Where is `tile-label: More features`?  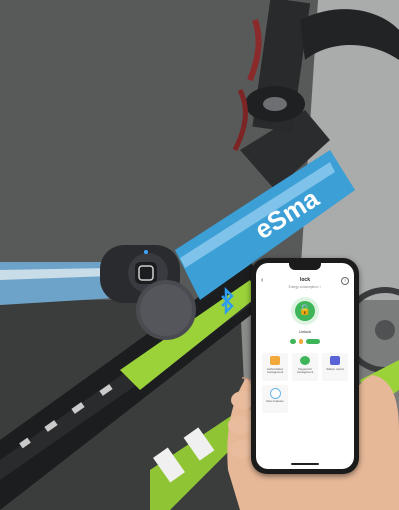 tile-label: More features is located at coordinates (275, 401).